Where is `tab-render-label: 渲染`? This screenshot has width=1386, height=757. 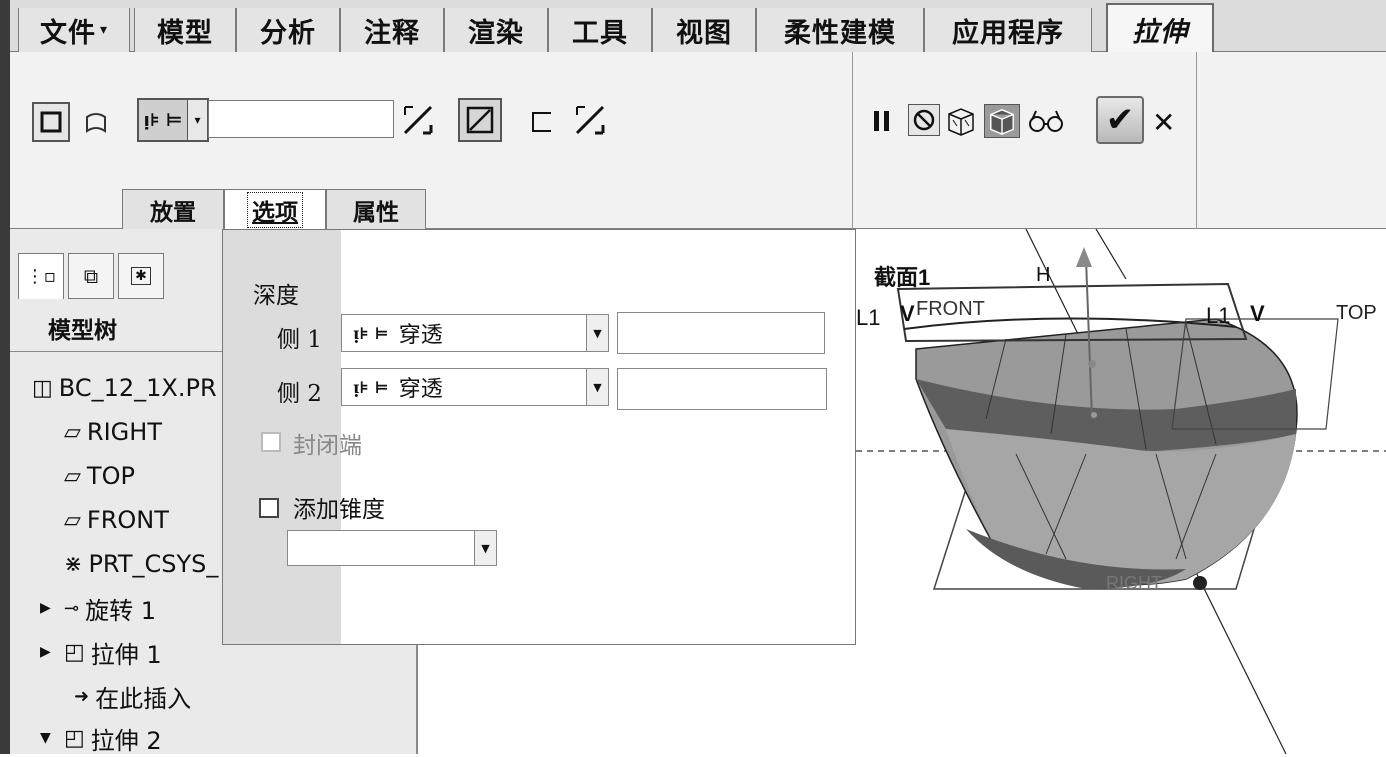 tab-render-label: 渲染 is located at coordinates (496, 33).